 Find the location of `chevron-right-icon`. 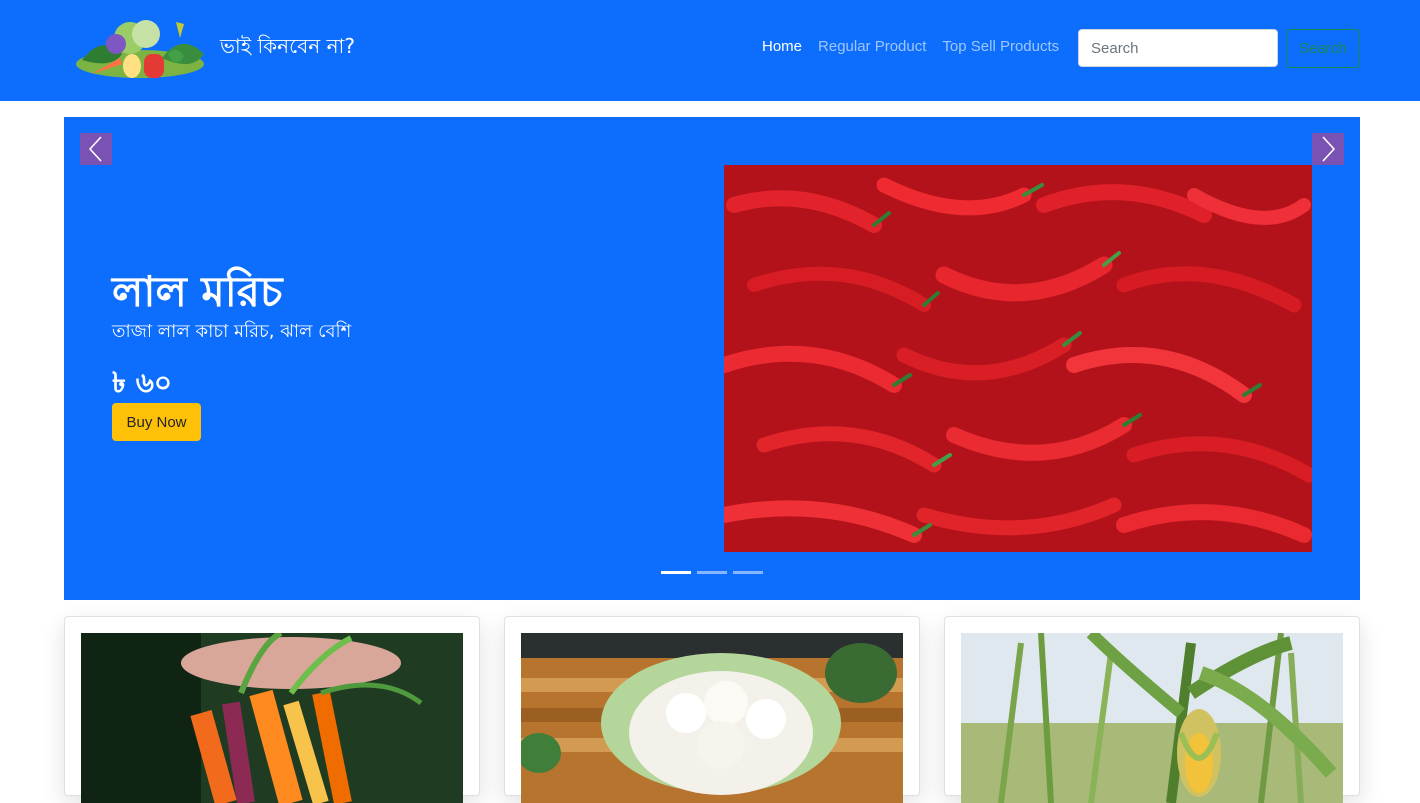

chevron-right-icon is located at coordinates (1329, 149).